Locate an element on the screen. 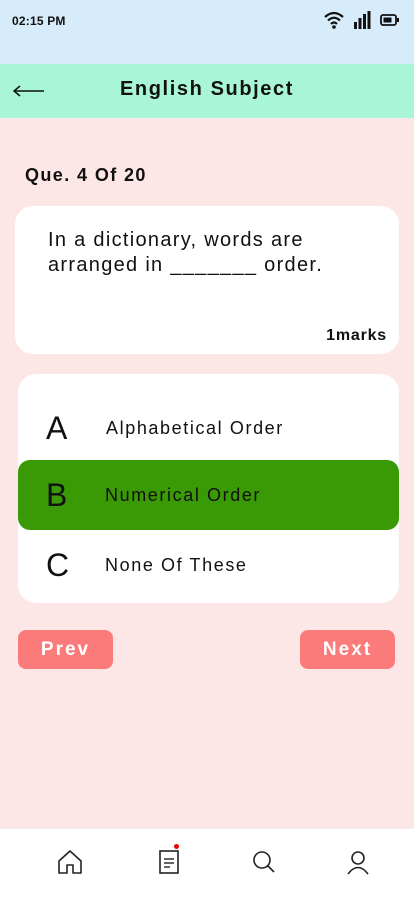 The height and width of the screenshot is (897, 414). bottom-nav is located at coordinates (207, 862).